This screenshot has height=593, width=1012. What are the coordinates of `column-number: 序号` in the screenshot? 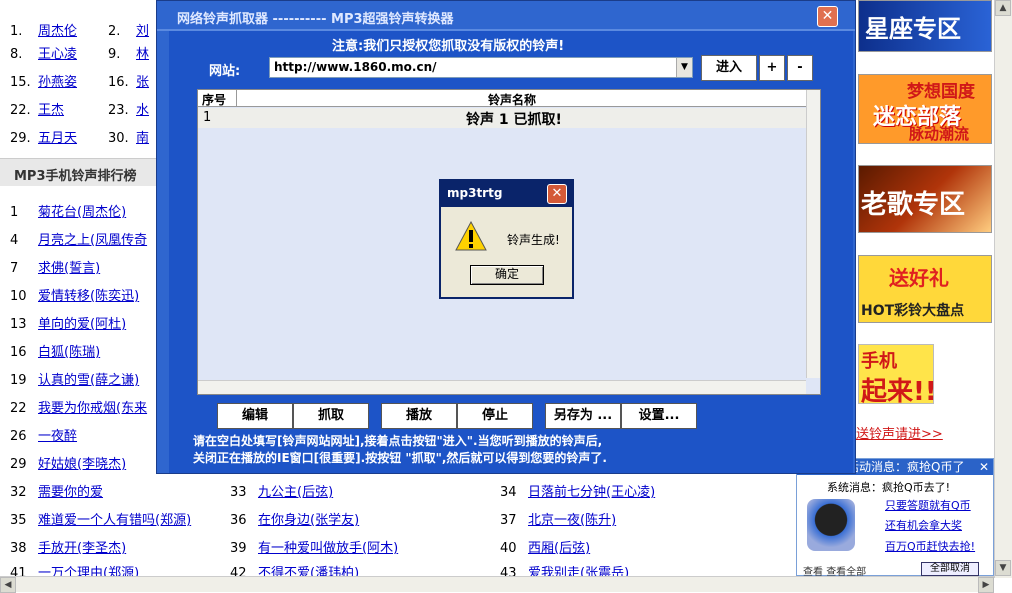 It's located at (214, 99).